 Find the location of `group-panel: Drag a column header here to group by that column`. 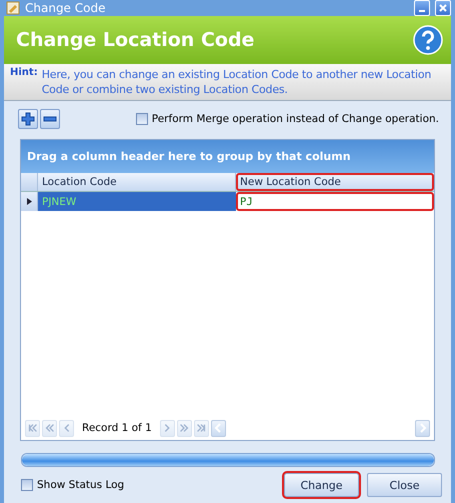

group-panel: Drag a column header here to group by that column is located at coordinates (227, 156).